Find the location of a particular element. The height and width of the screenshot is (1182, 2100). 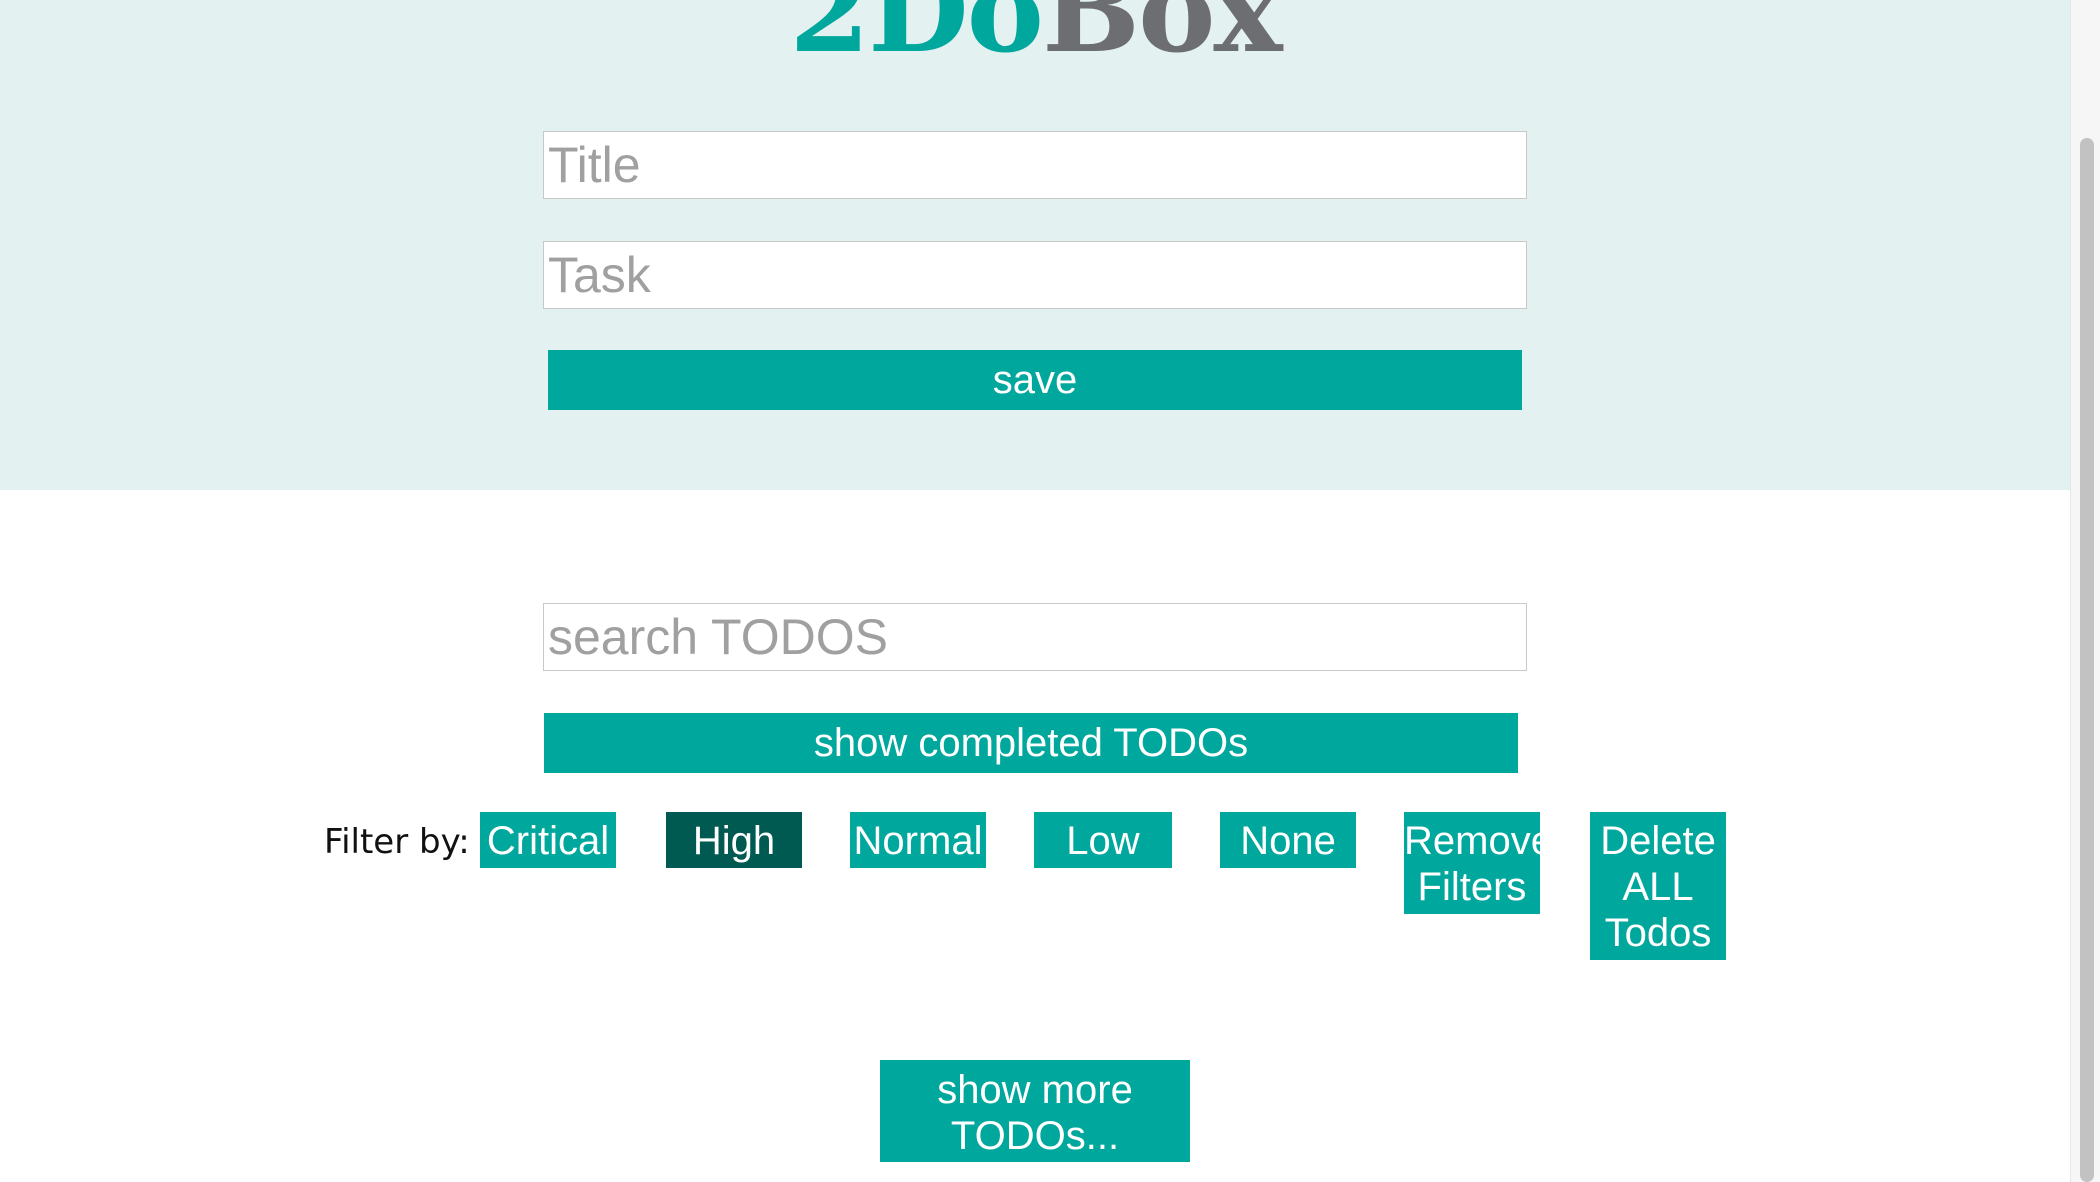

remove-filters-button: Remove Filters is located at coordinates (1472, 863).